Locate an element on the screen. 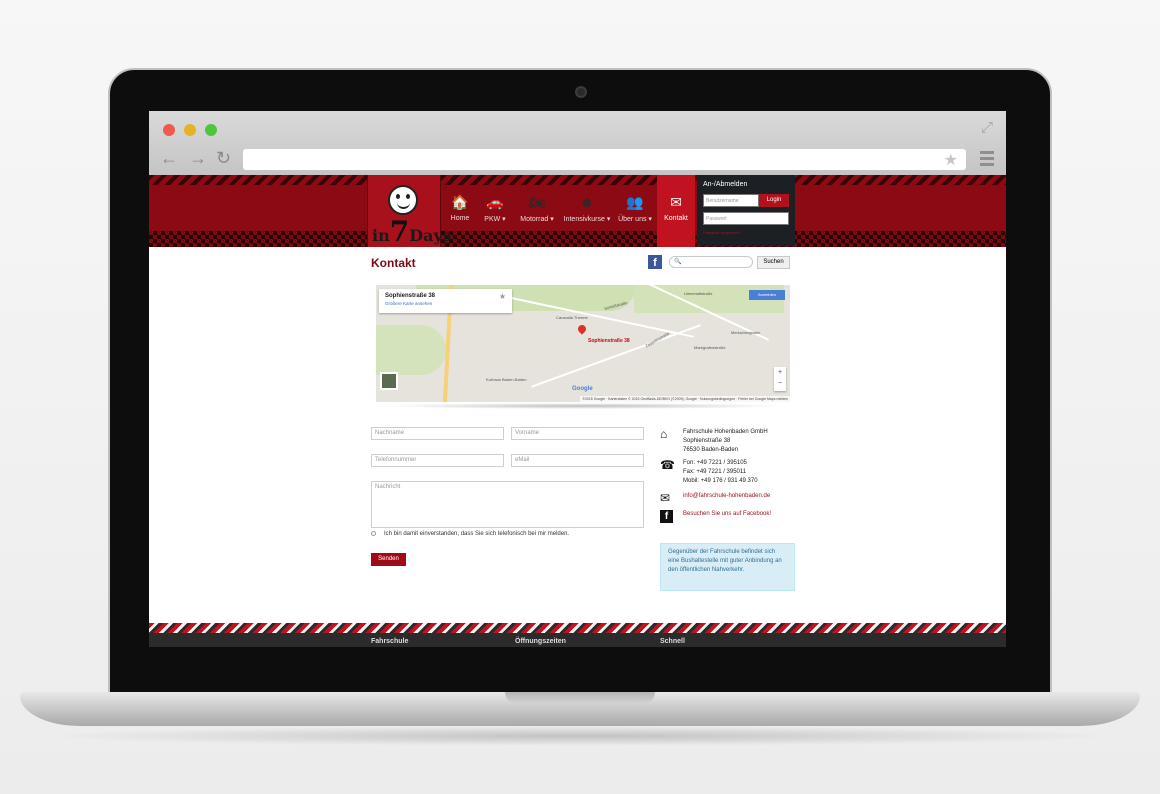  car-icon: 🚗 is located at coordinates (495, 202).